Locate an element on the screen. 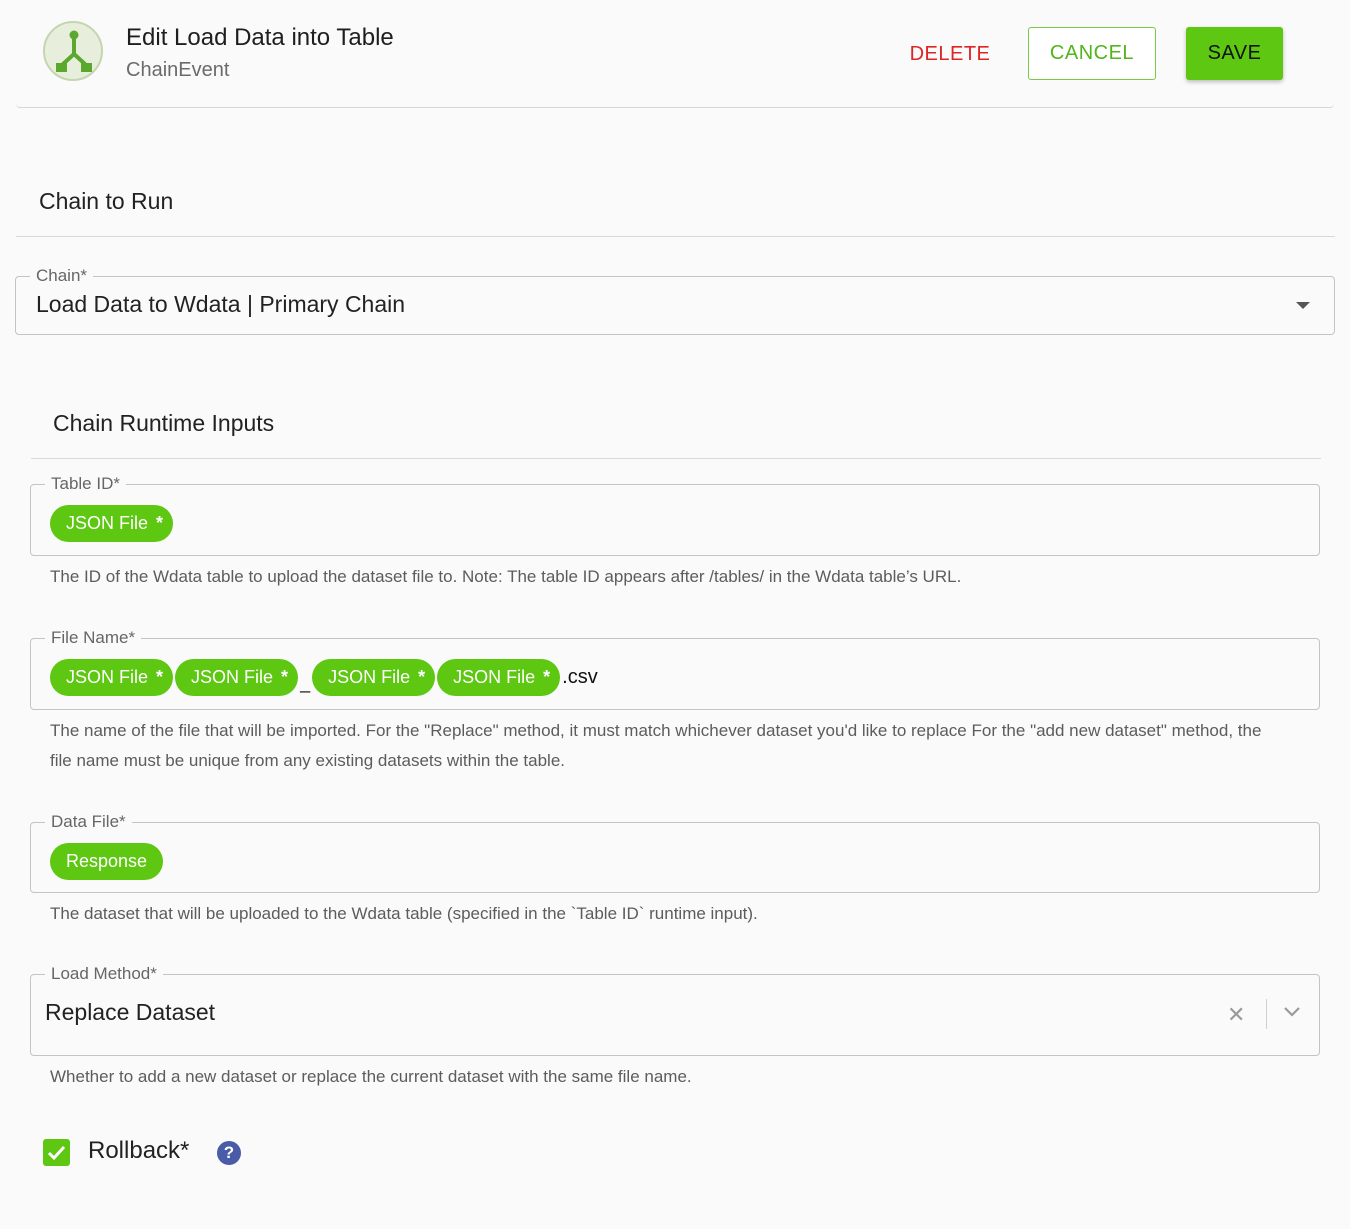 The width and height of the screenshot is (1350, 1229). chevron-down-icon is located at coordinates (1292, 1014).